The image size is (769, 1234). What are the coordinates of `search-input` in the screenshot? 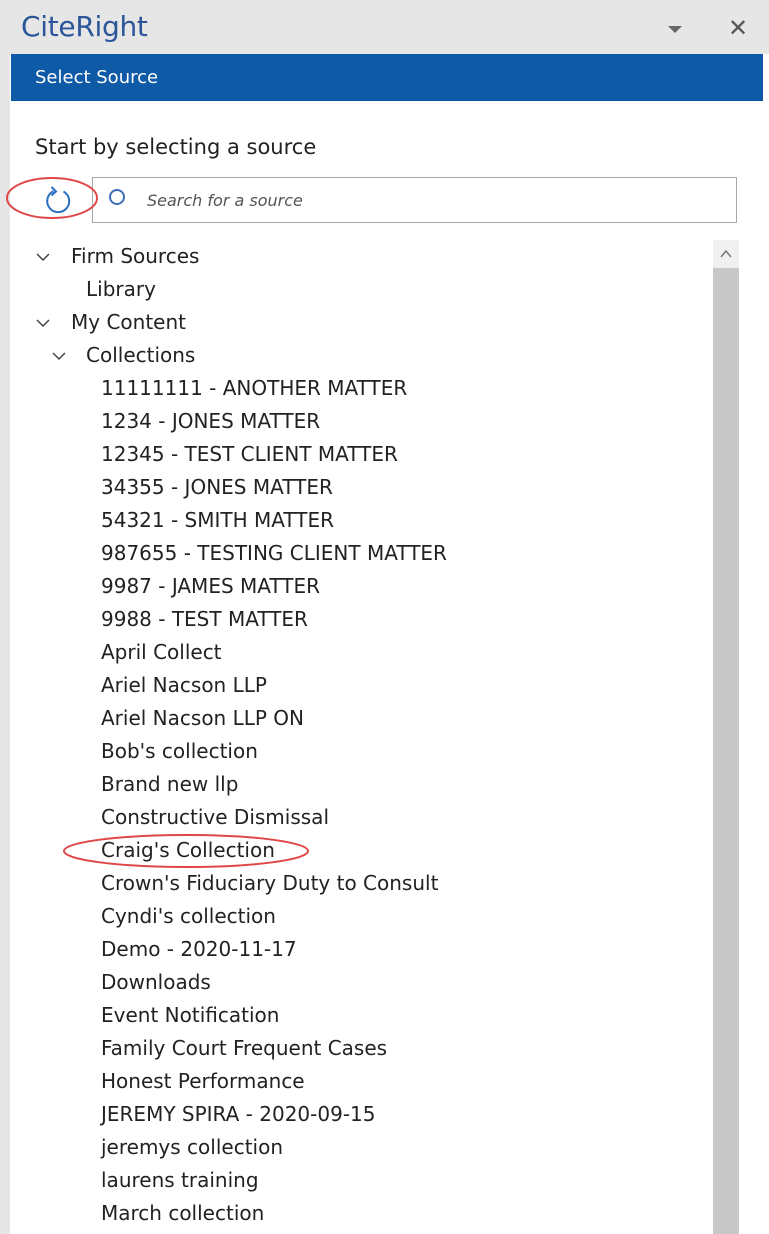 It's located at (437, 200).